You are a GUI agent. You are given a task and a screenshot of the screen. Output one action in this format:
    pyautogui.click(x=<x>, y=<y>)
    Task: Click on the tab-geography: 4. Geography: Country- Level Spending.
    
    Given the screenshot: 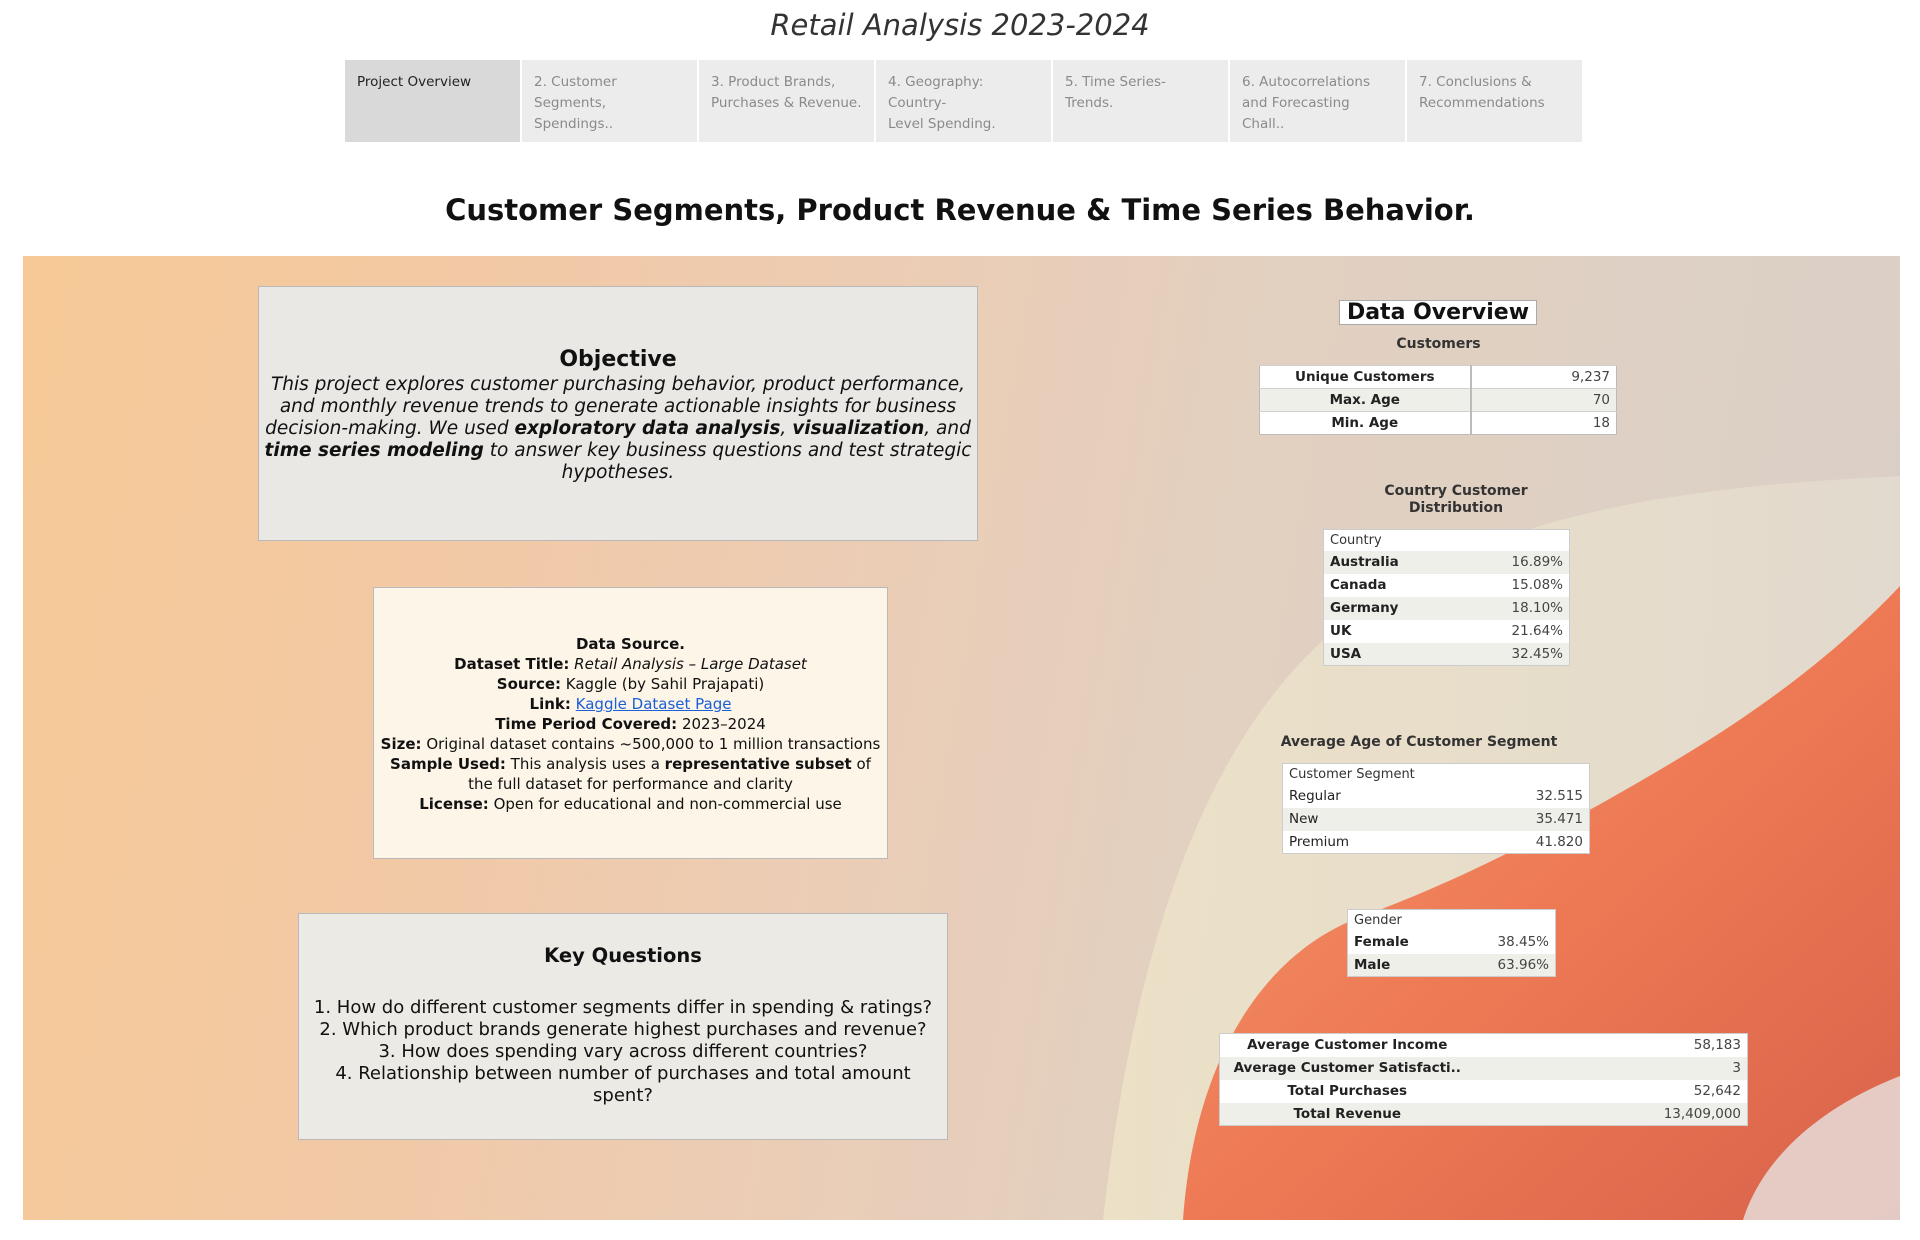 What is the action you would take?
    pyautogui.click(x=963, y=101)
    